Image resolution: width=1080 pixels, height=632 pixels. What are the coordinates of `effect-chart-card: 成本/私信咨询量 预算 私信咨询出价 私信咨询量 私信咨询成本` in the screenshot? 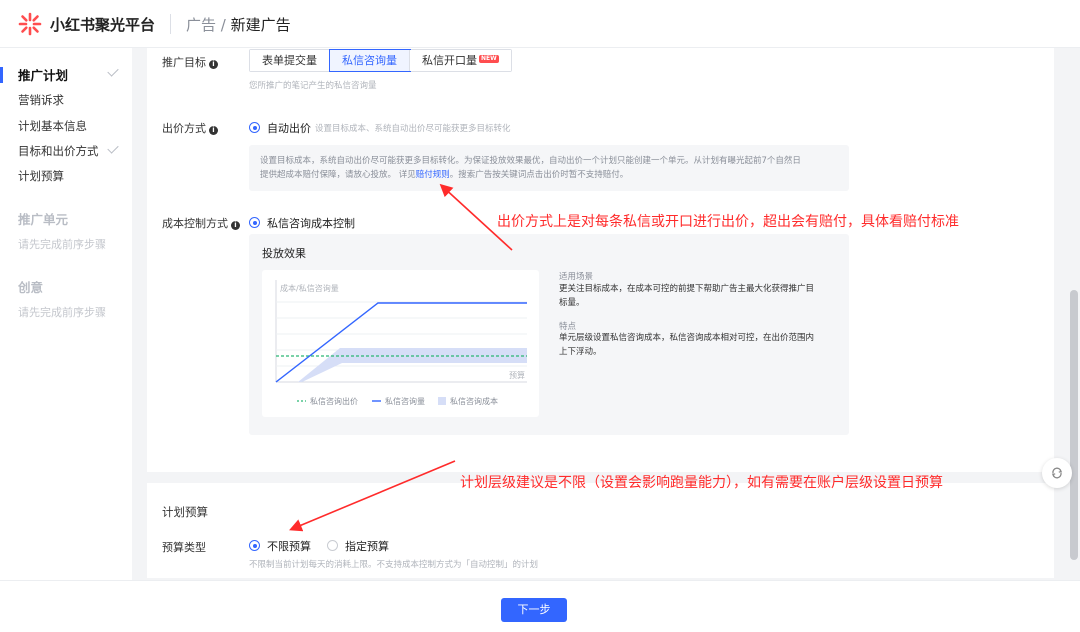 It's located at (400, 343).